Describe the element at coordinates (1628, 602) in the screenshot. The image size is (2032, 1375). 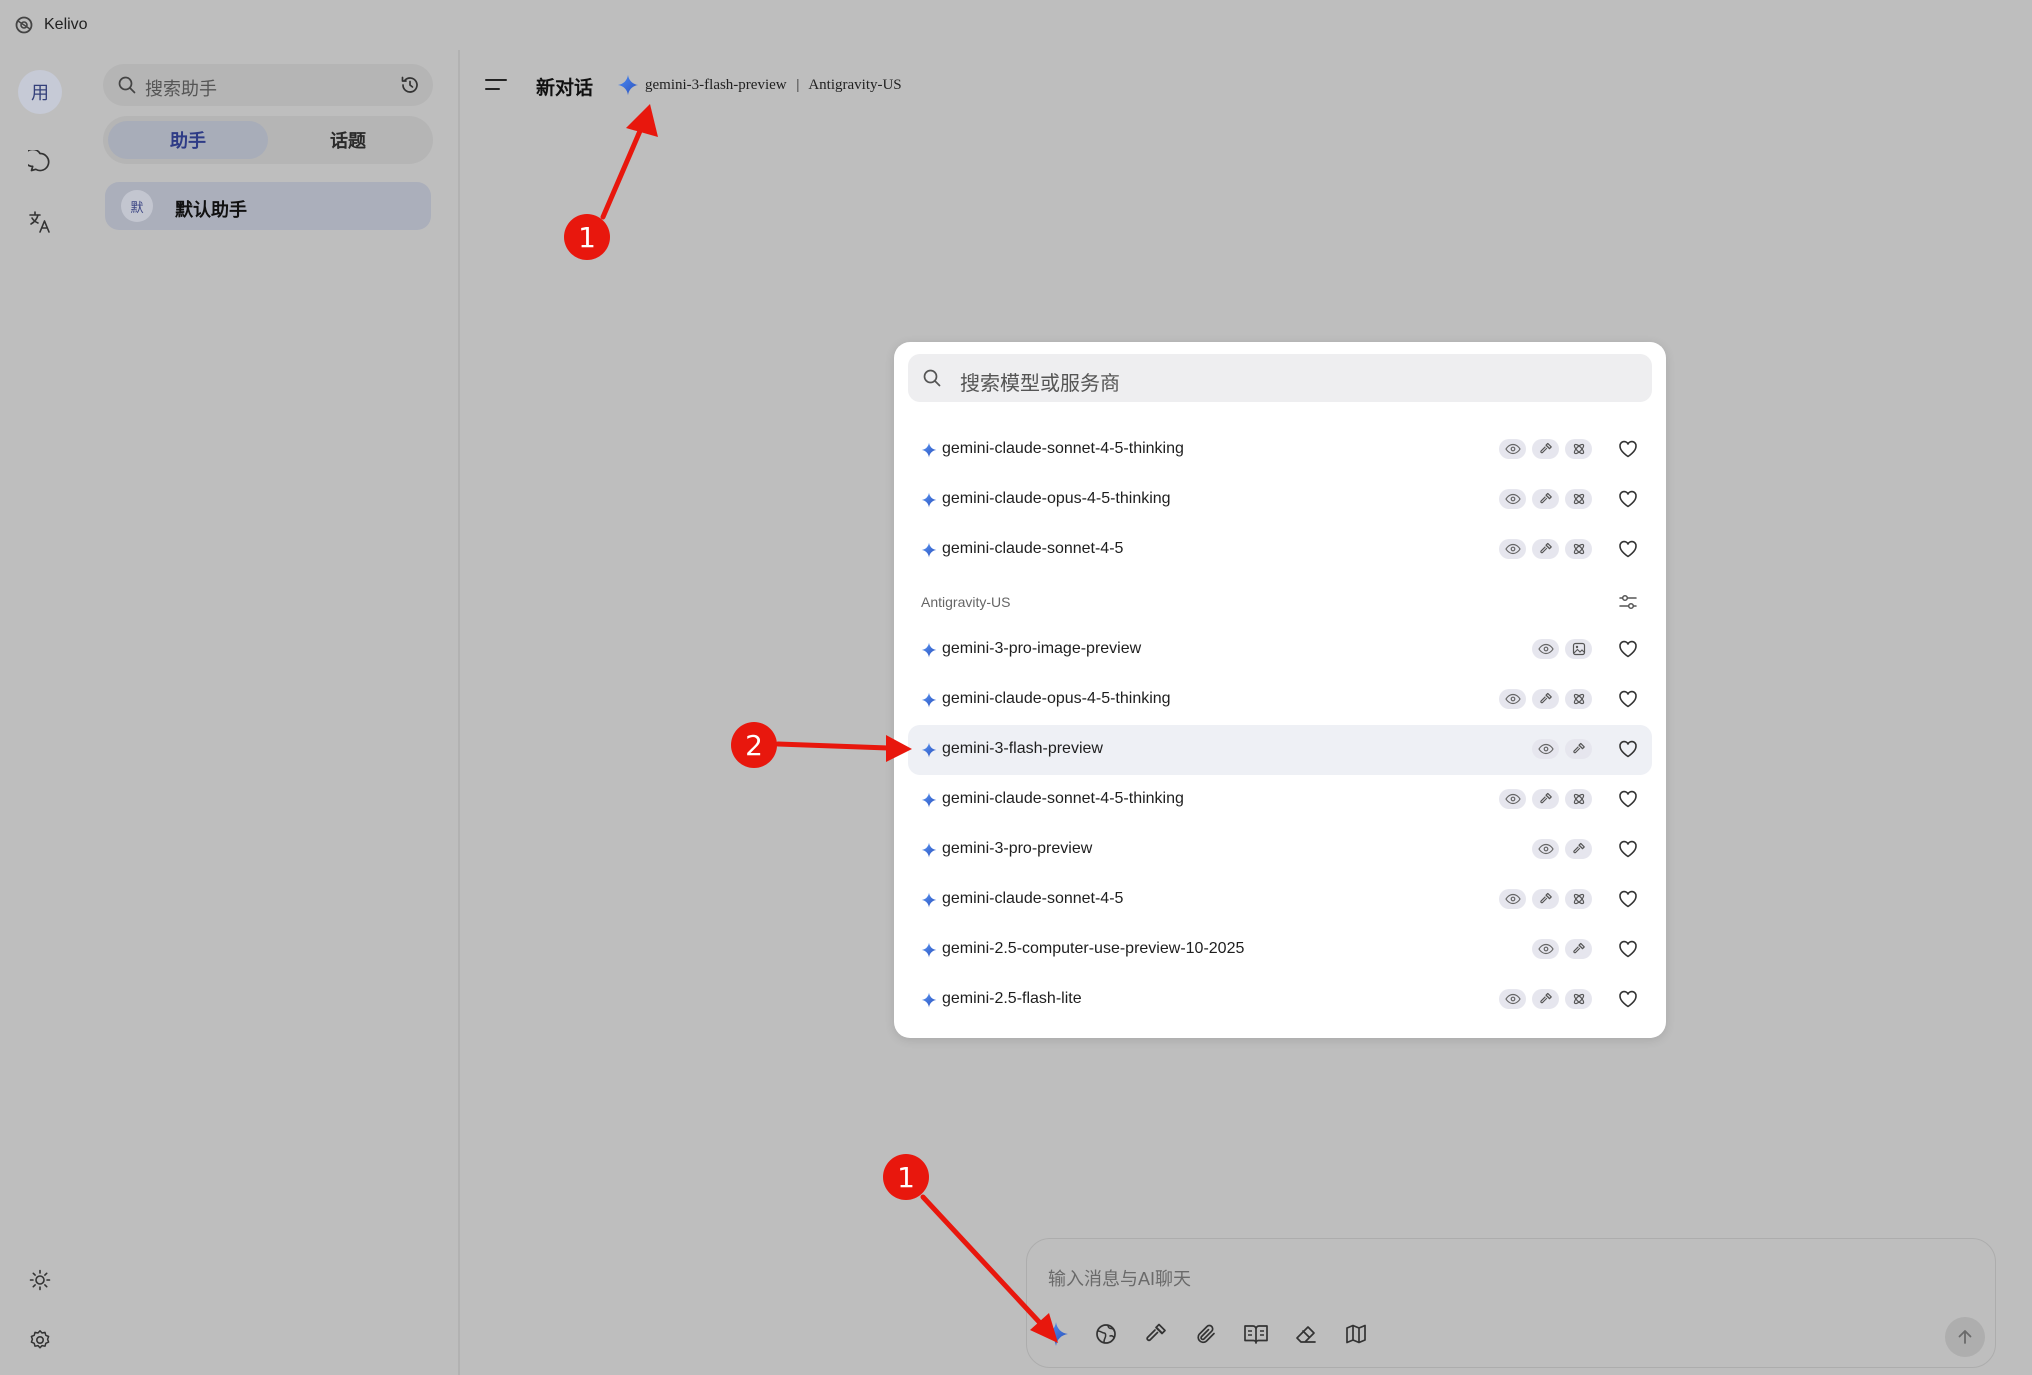
I see `provider-settings-icon` at that location.